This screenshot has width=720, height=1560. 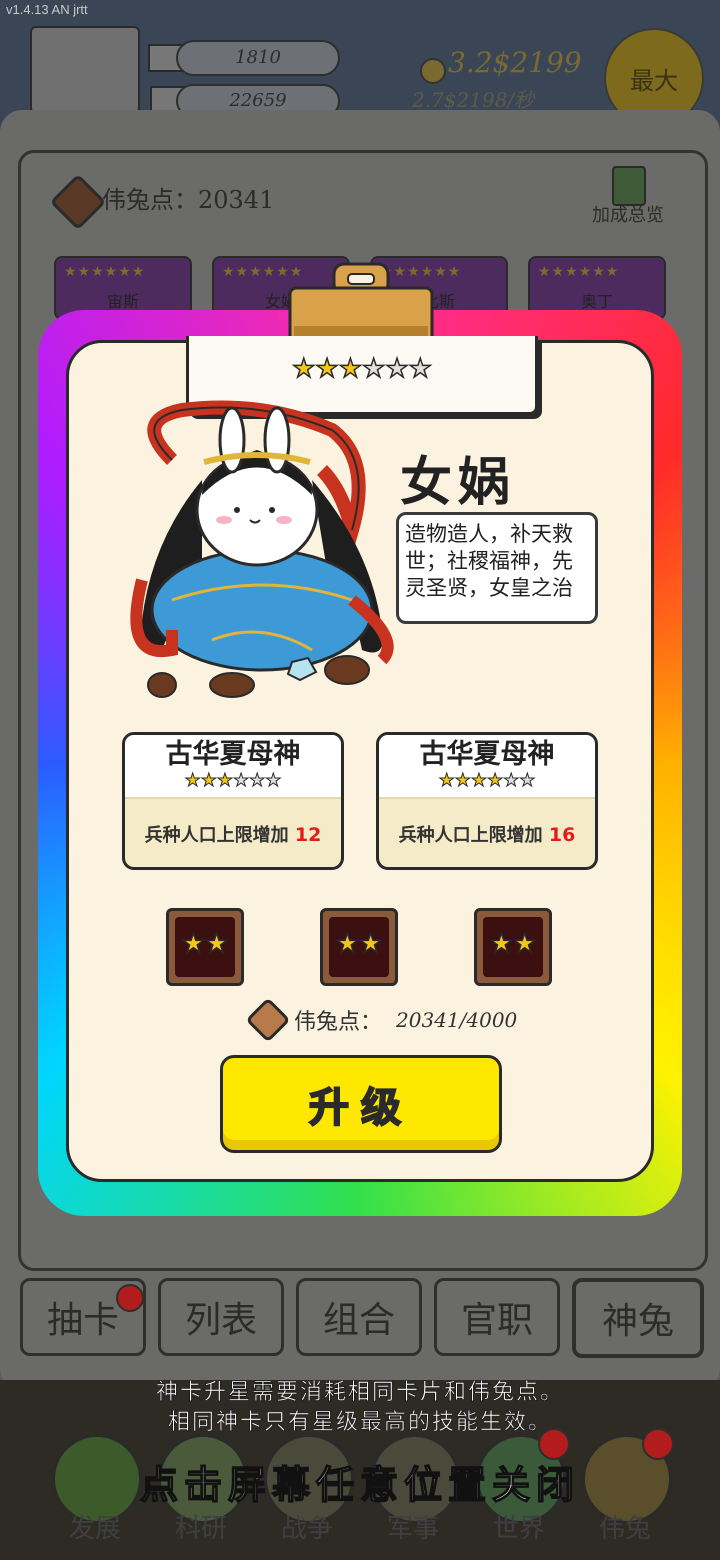 I want to click on points-gem-icon, so click(x=268, y=1020).